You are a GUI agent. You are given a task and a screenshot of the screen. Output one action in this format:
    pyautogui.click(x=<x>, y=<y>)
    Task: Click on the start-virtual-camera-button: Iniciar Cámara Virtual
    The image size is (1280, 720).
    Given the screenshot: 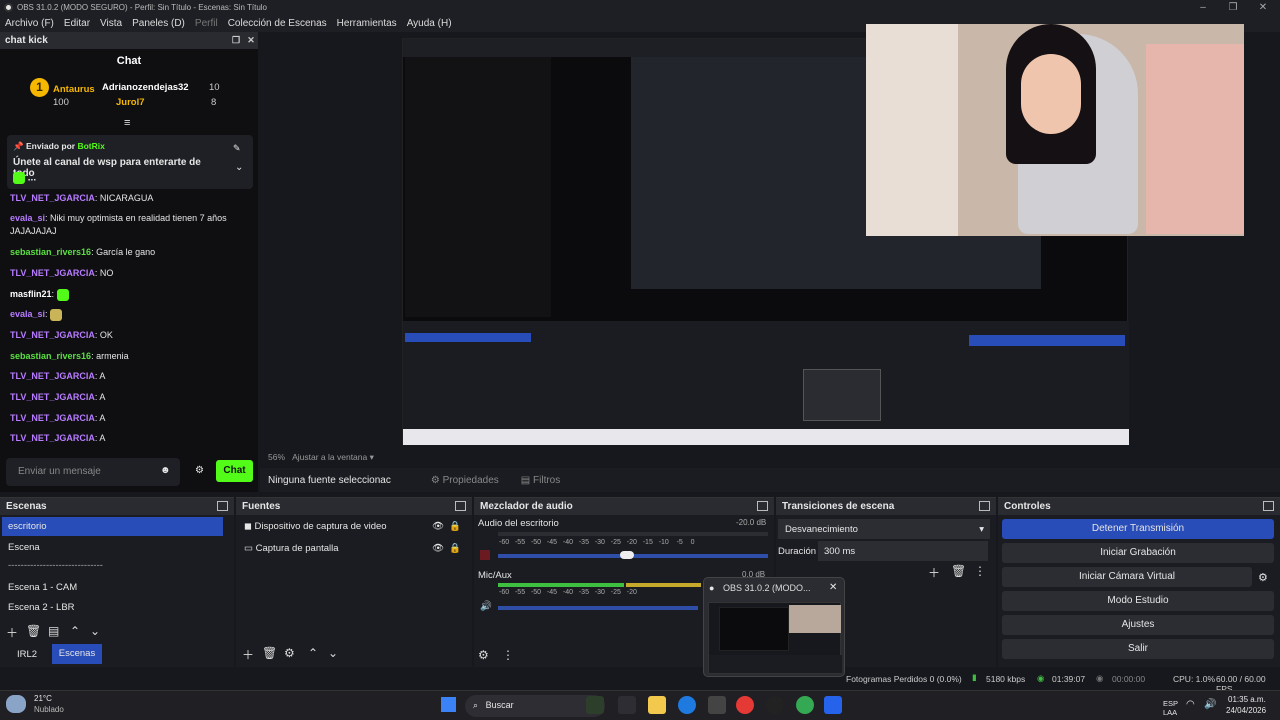 What is the action you would take?
    pyautogui.click(x=1127, y=577)
    